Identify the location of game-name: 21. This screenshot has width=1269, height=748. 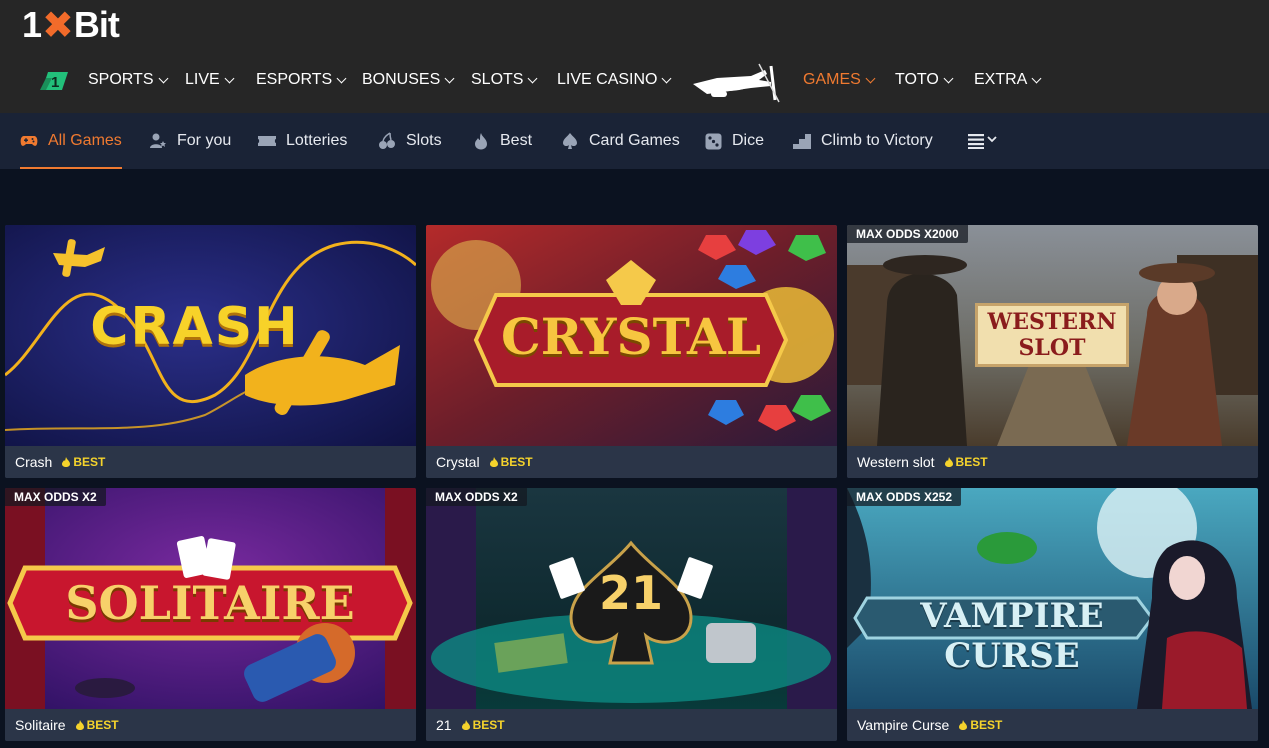
(444, 725).